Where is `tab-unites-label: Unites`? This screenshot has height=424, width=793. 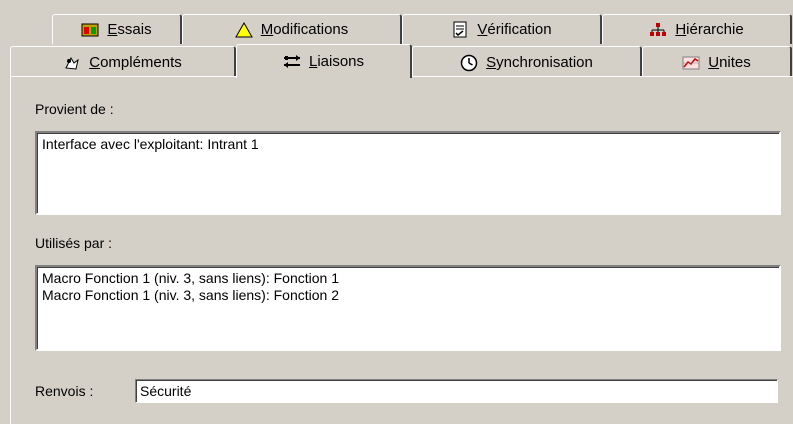 tab-unites-label: Unites is located at coordinates (729, 62).